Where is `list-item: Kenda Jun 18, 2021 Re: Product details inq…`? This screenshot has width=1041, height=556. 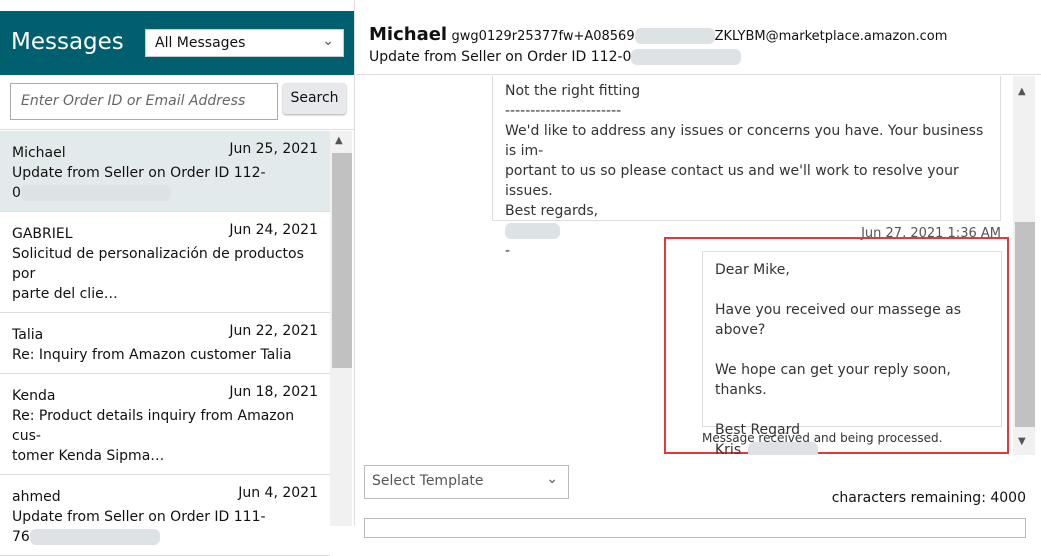
list-item: Kenda Jun 18, 2021 Re: Product details inq… is located at coordinates (165, 424).